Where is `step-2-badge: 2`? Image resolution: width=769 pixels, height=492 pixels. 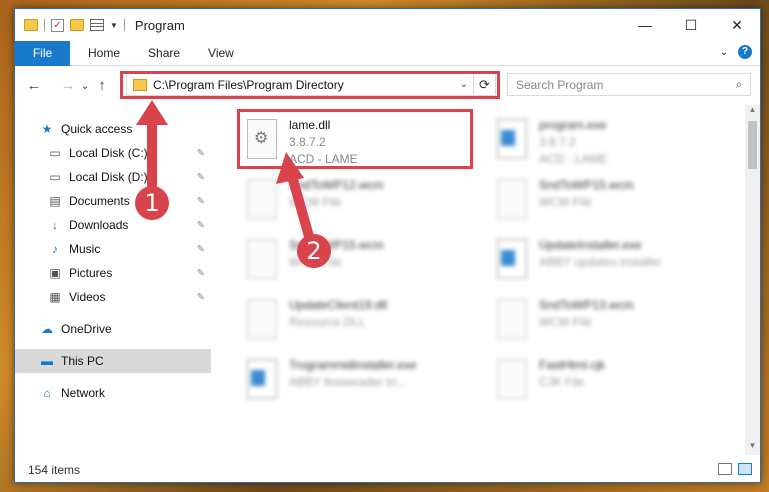
step-2-badge: 2 is located at coordinates (314, 251).